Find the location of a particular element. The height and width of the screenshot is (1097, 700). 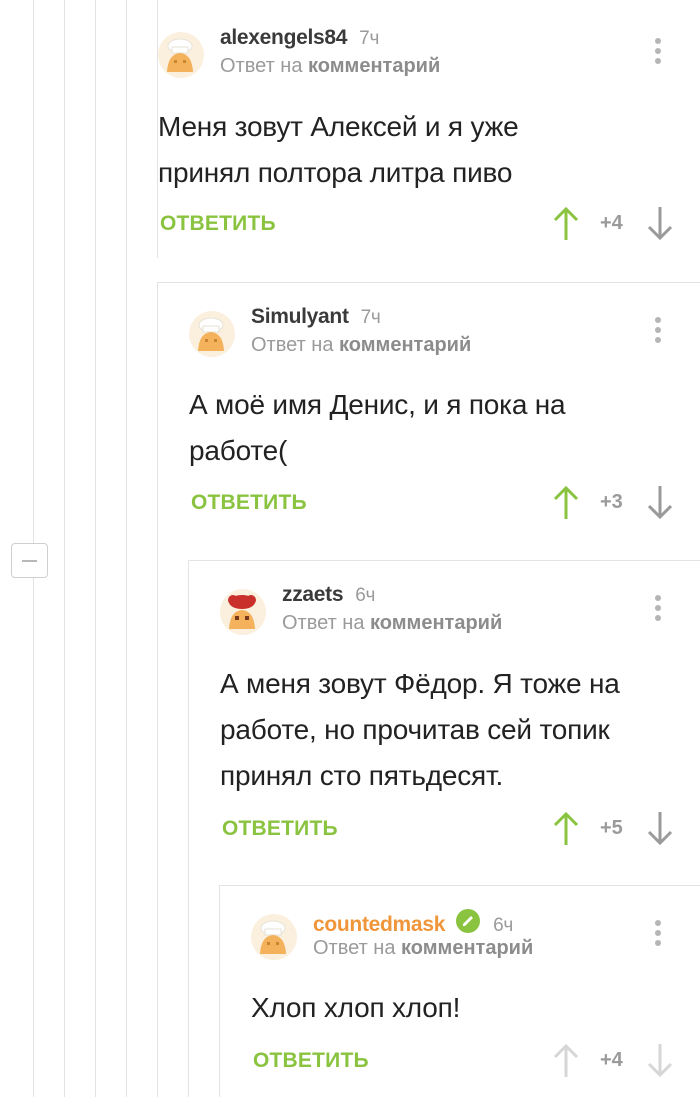

comment-text: Хлоп хлоп хлоп! is located at coordinates (356, 1007).